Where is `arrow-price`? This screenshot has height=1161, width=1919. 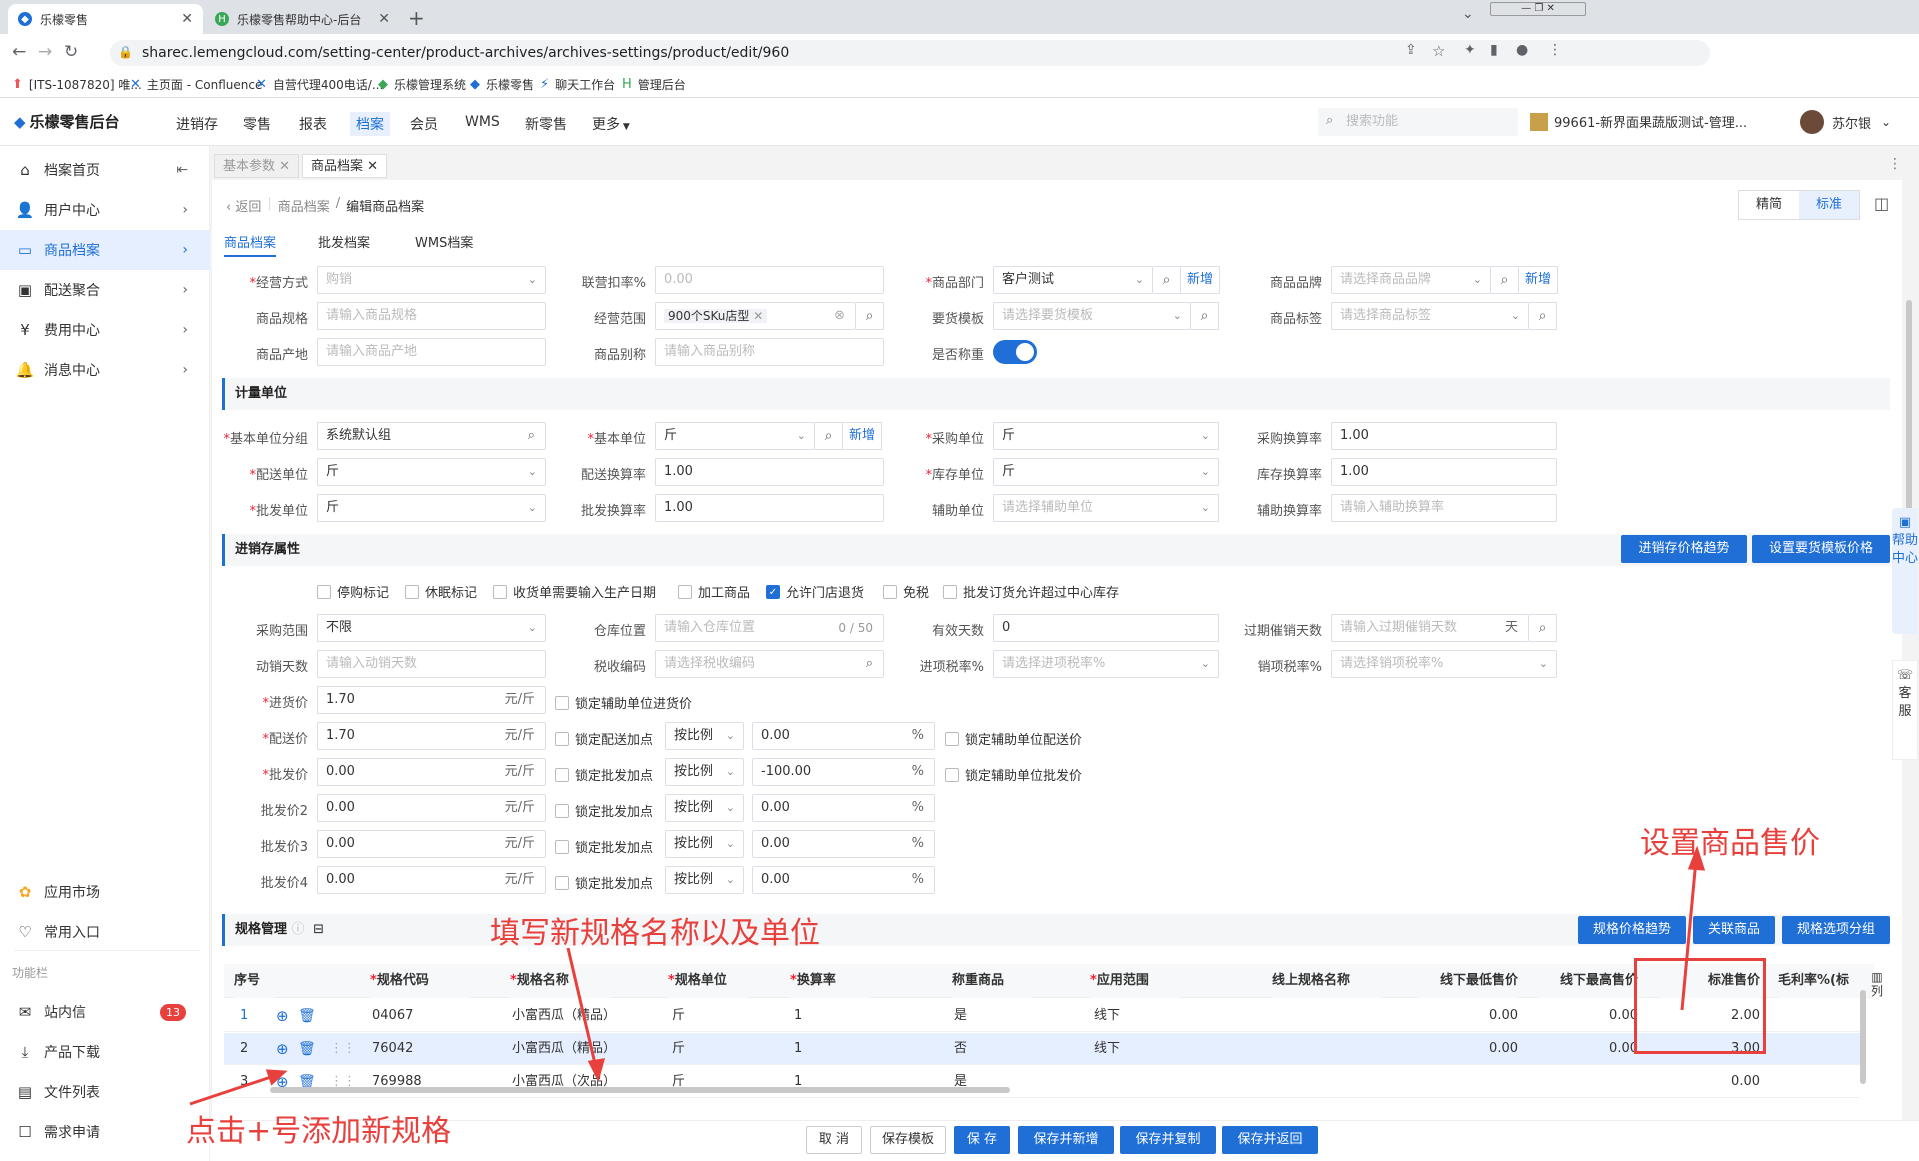
arrow-price is located at coordinates (1689, 935).